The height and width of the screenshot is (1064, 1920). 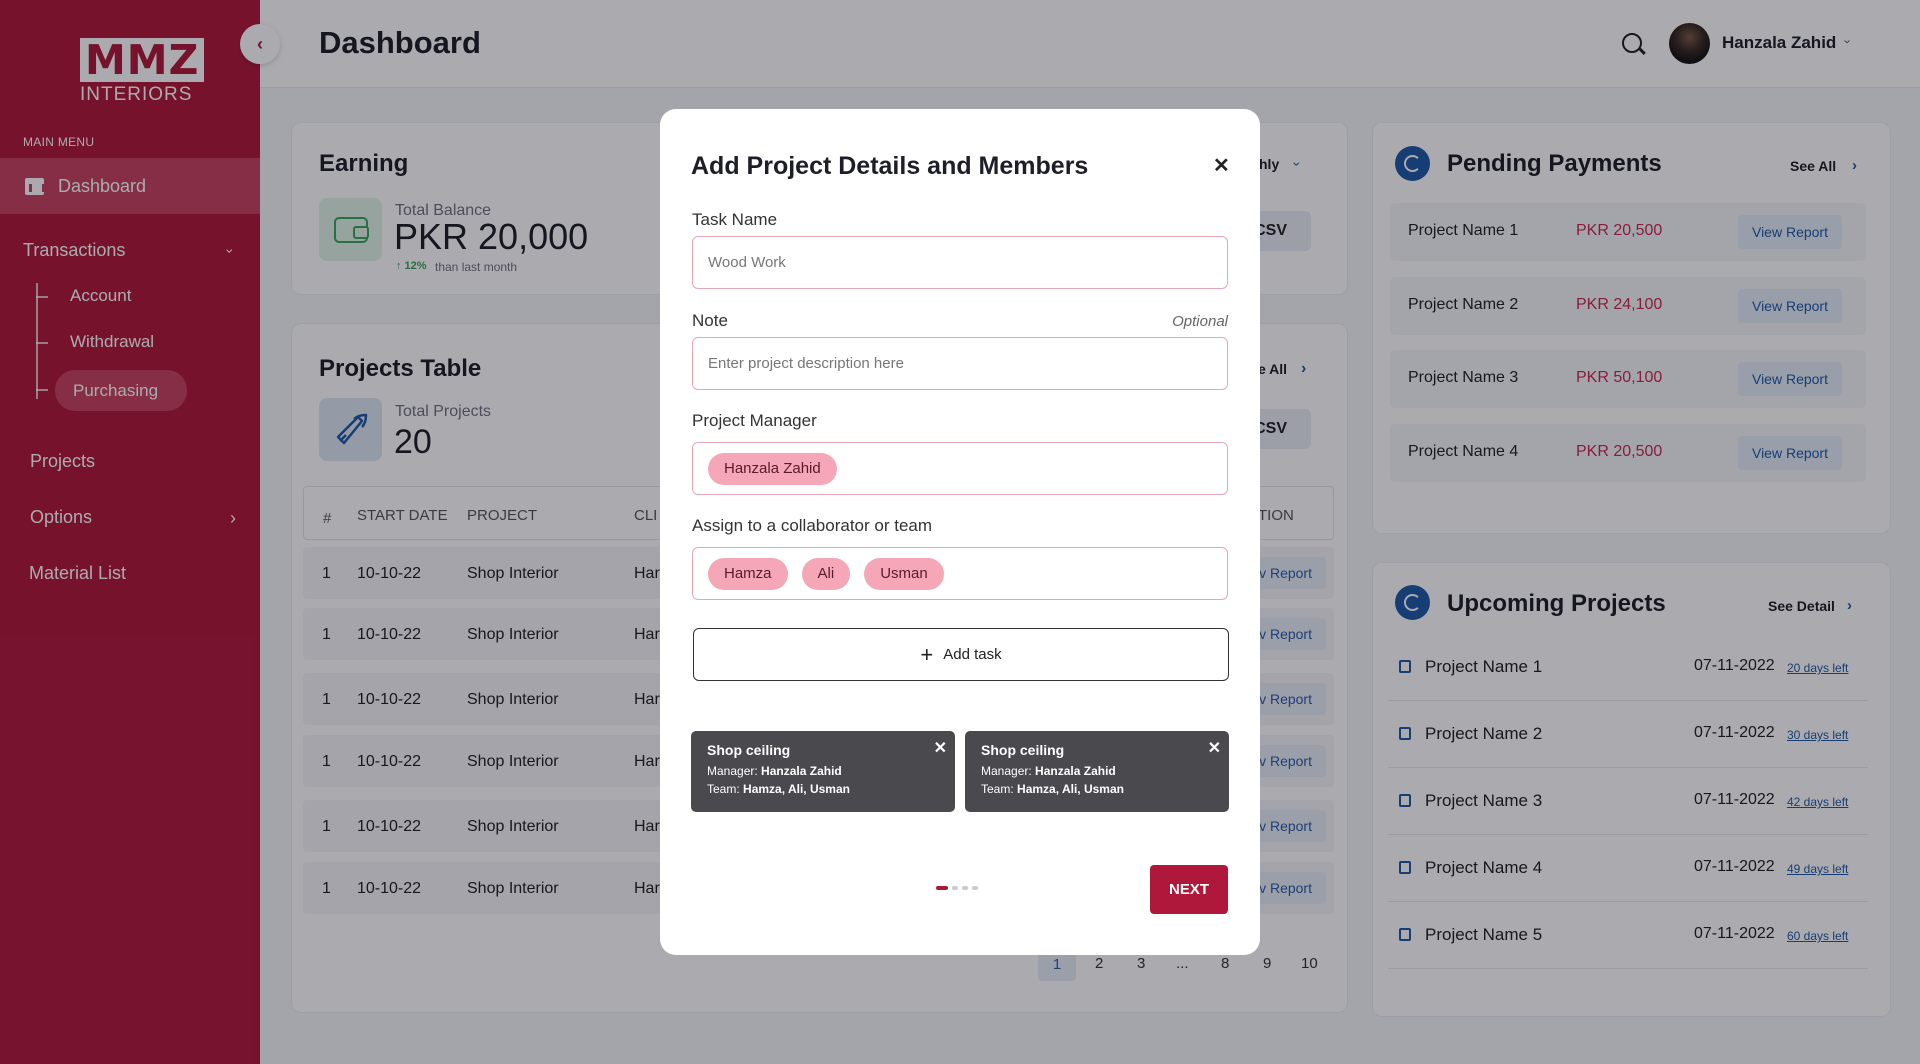 What do you see at coordinates (735, 219) in the screenshot?
I see `task-name-label: Task Name` at bounding box center [735, 219].